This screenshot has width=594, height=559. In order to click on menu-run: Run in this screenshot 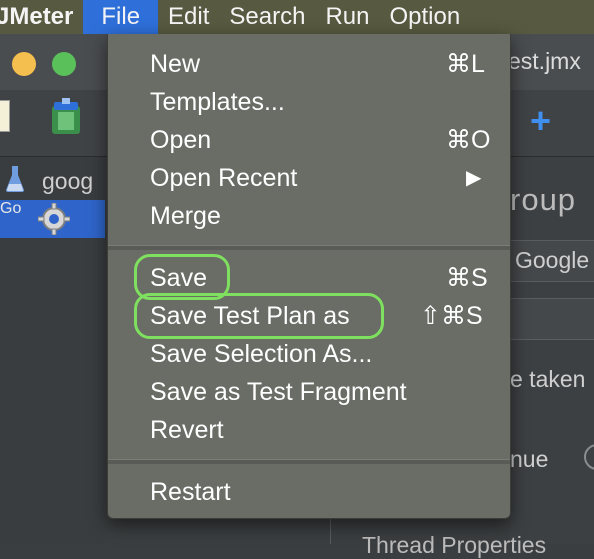, I will do `click(347, 17)`.